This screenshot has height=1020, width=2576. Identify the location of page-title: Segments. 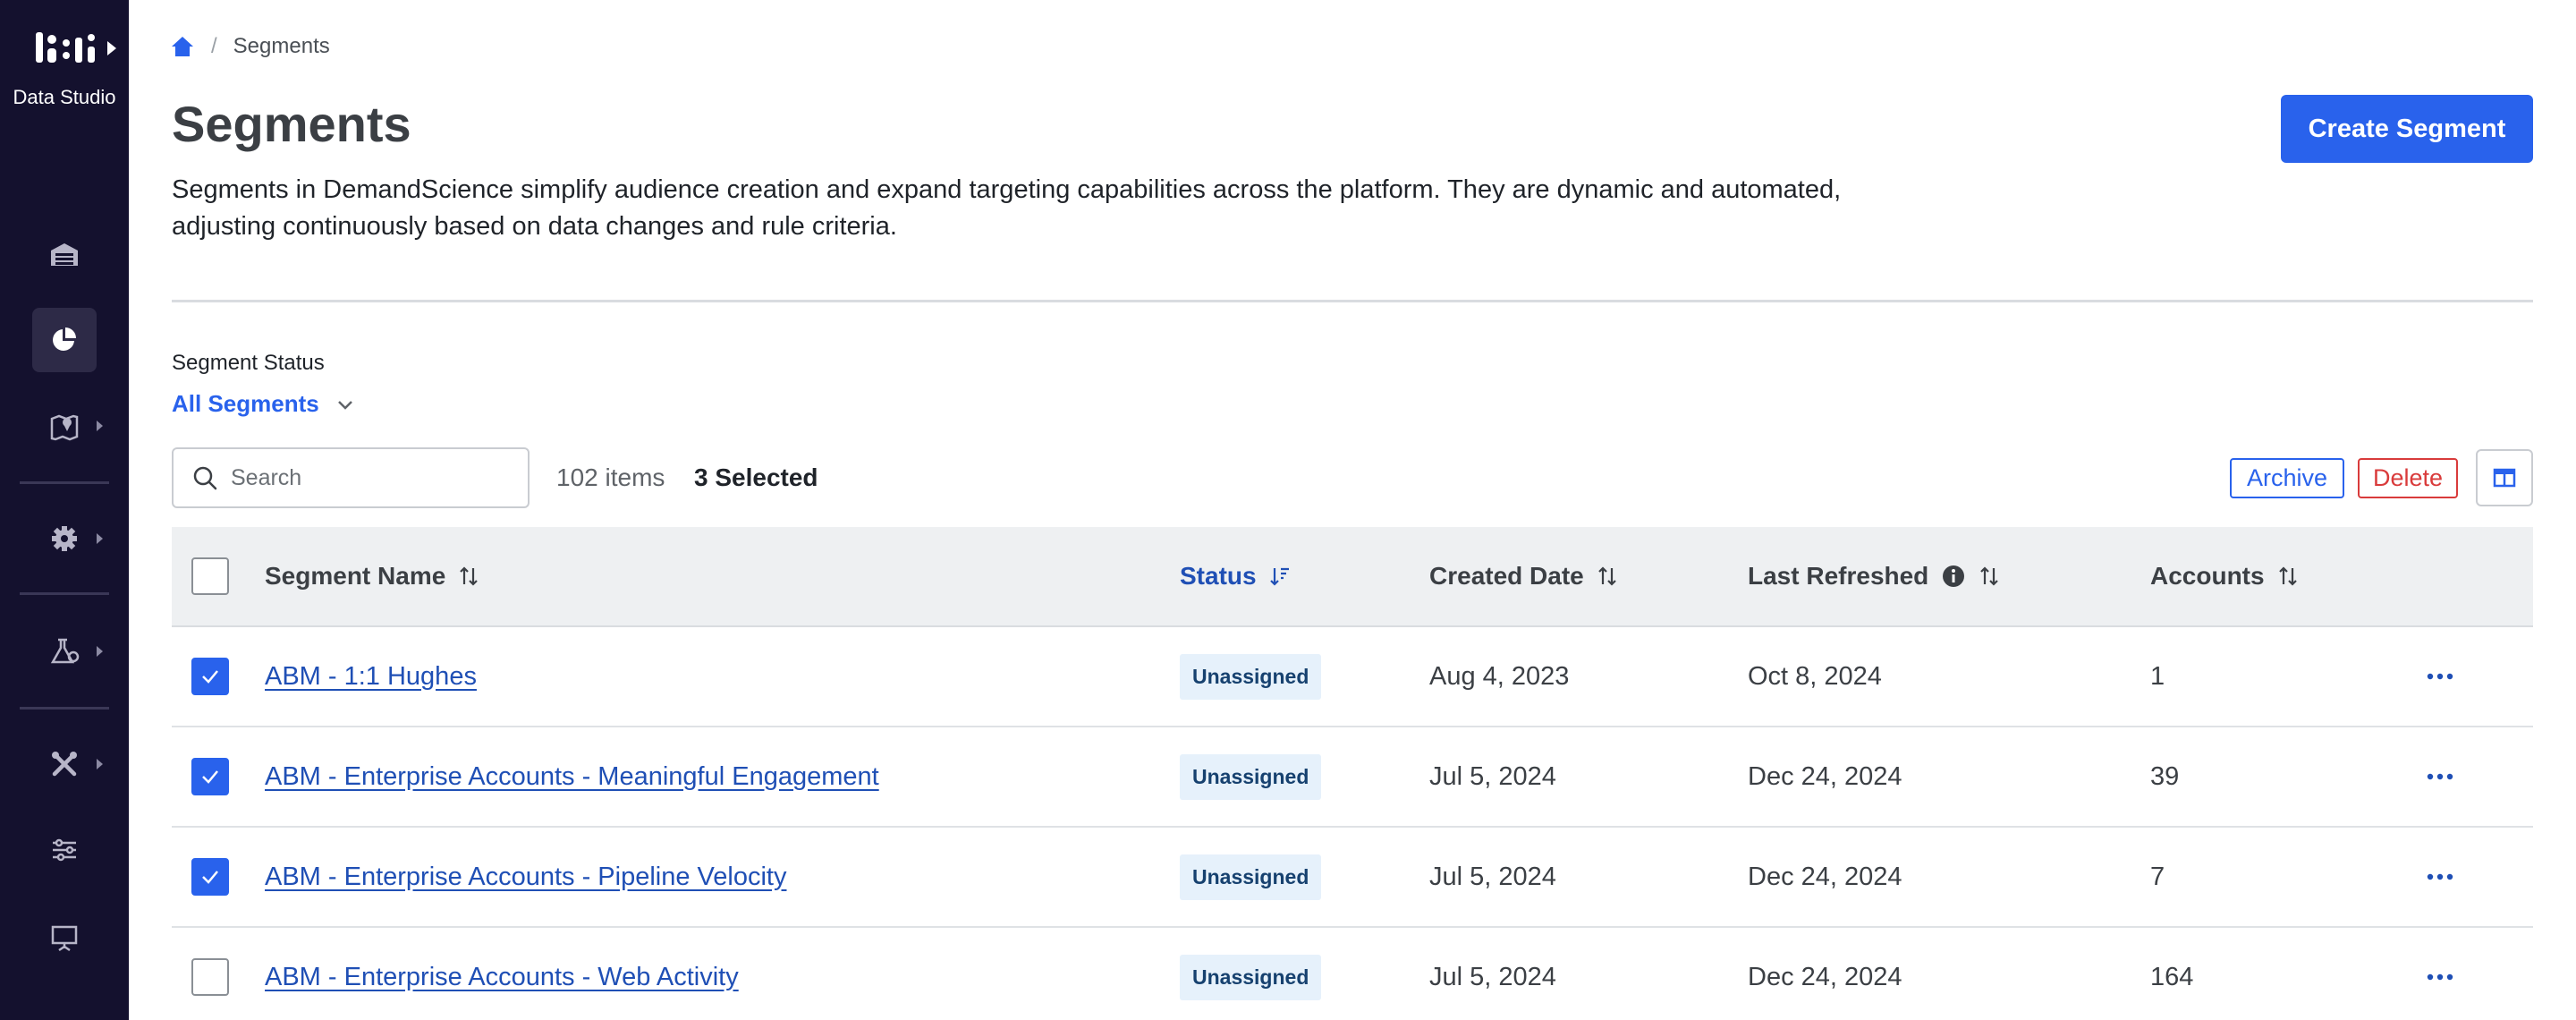
(291, 124).